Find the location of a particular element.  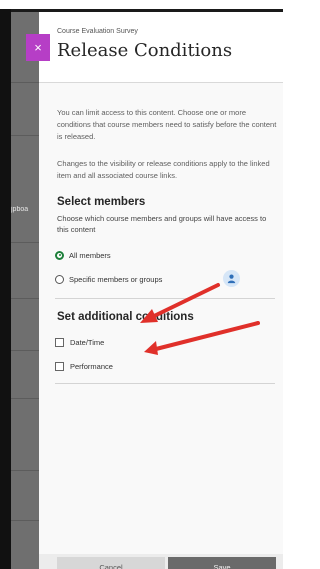

select-members-title: Select members is located at coordinates (101, 202).